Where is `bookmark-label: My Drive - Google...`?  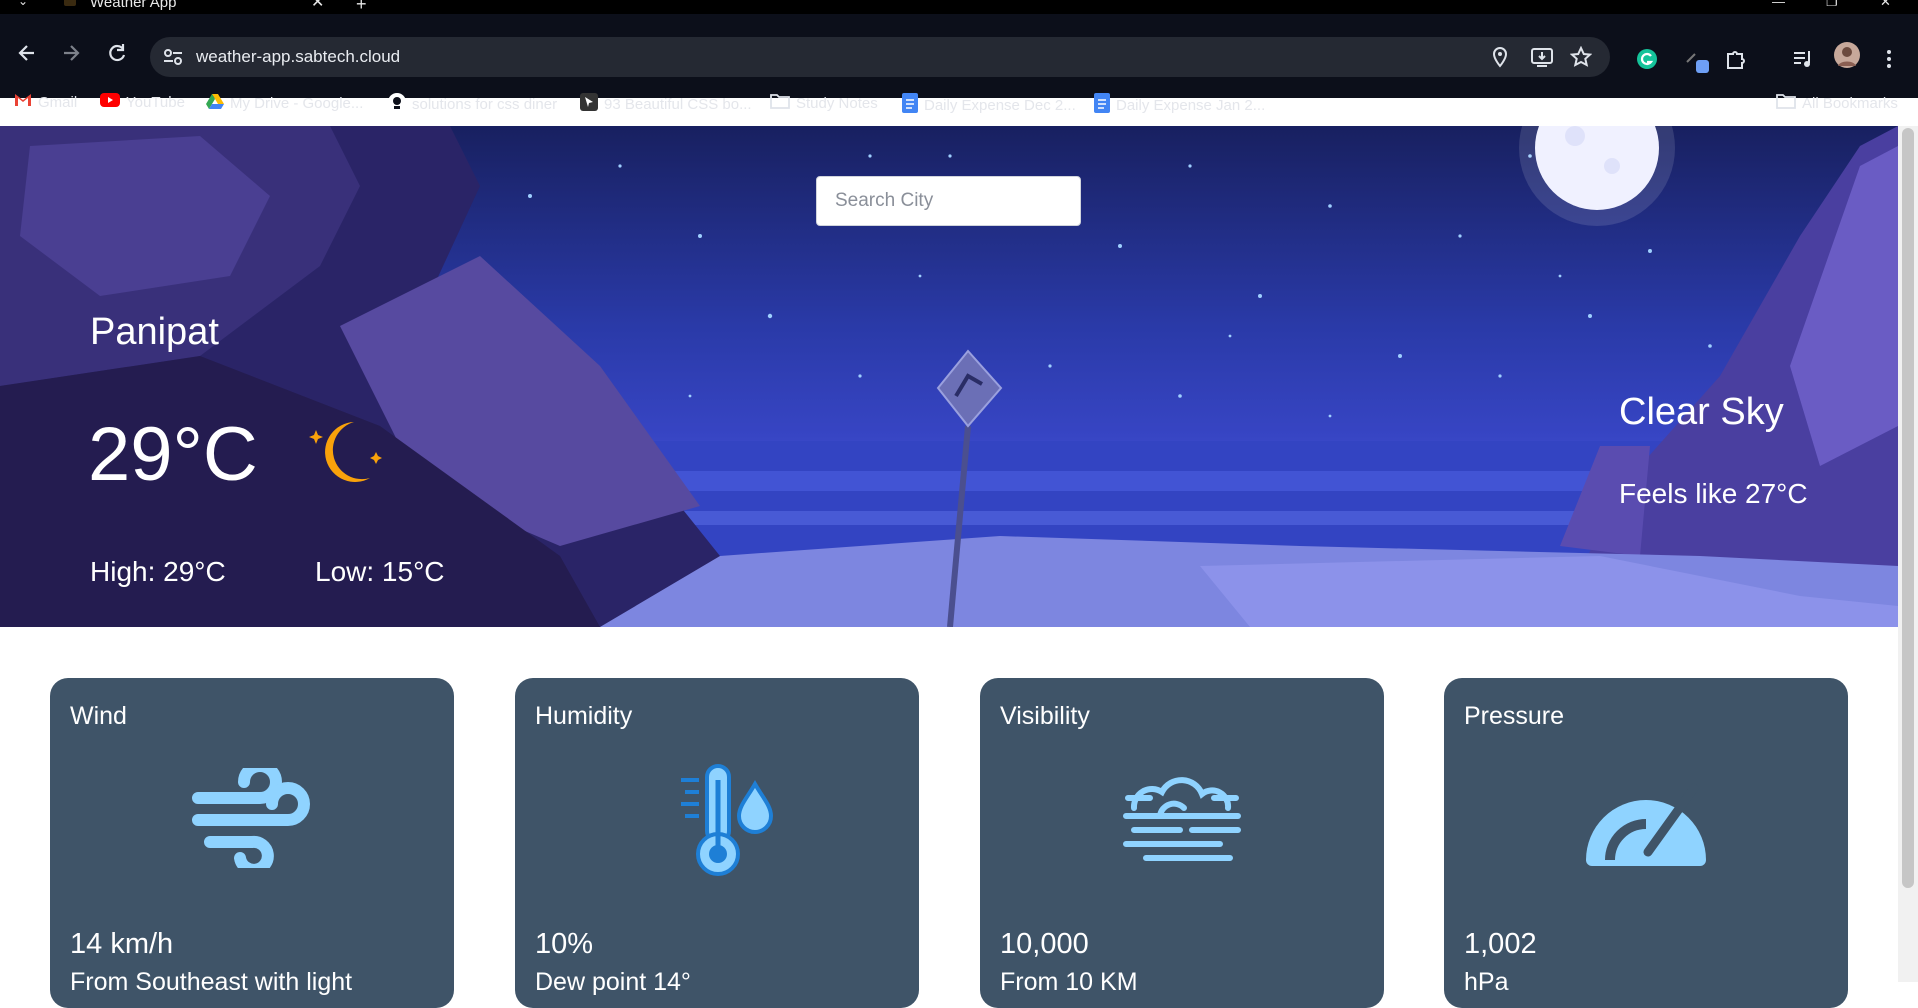 bookmark-label: My Drive - Google... is located at coordinates (297, 103).